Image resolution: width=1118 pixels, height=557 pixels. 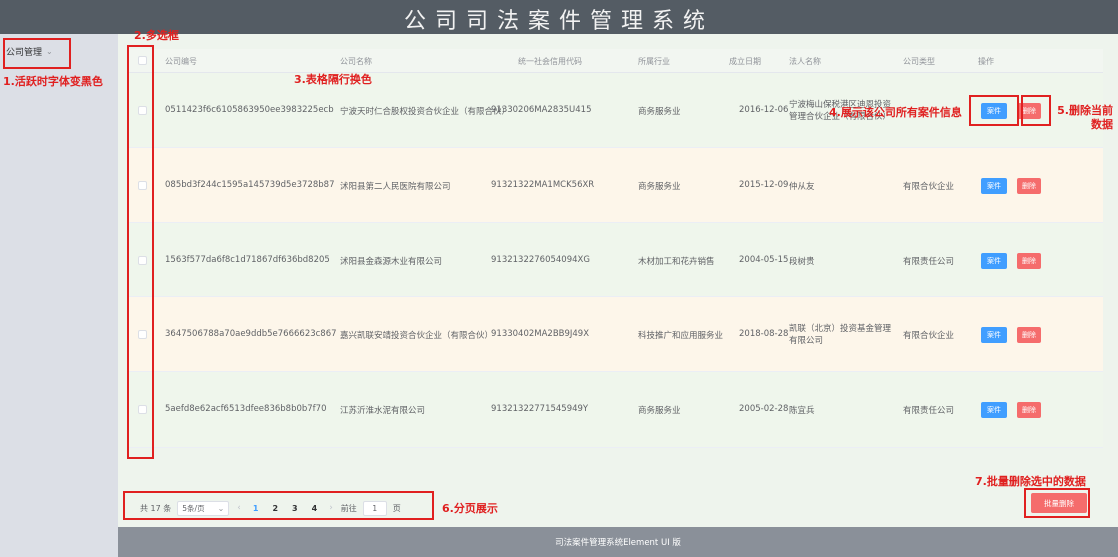 What do you see at coordinates (676, 262) in the screenshot?
I see `industry-cell: 木材加工和花卉销售` at bounding box center [676, 262].